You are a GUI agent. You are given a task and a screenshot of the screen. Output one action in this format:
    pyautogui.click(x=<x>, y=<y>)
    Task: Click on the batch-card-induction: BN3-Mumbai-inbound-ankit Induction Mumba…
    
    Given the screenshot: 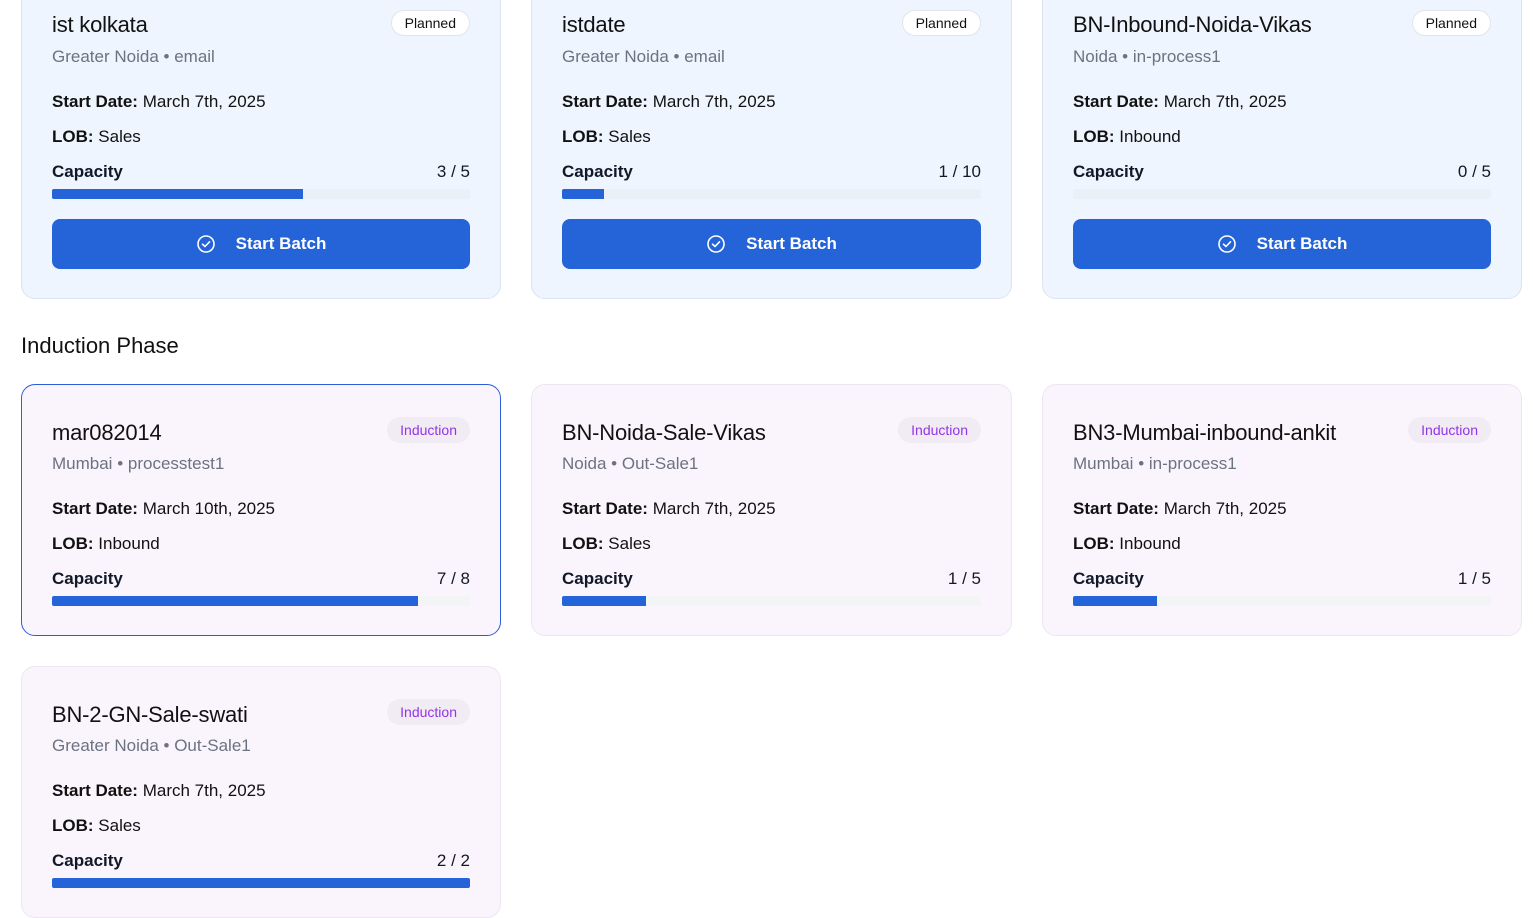 What is the action you would take?
    pyautogui.click(x=1282, y=510)
    